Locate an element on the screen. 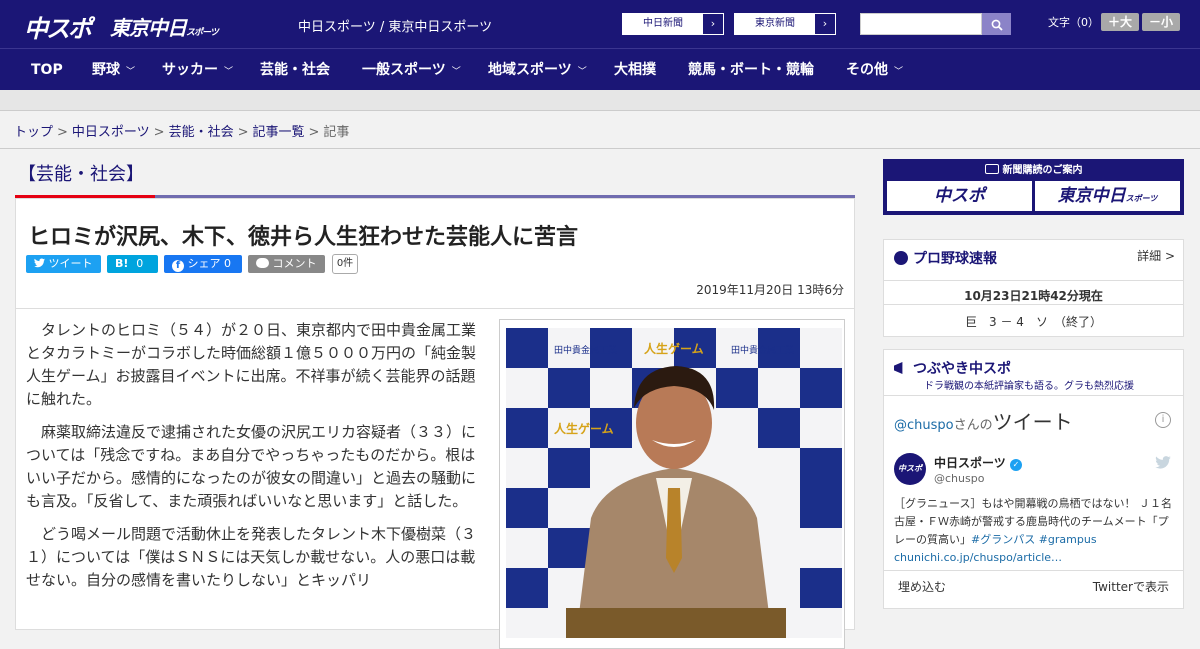 The height and width of the screenshot is (649, 1200). tokyo-chunichi-logo: 東京中日スポーツ is located at coordinates (164, 26).